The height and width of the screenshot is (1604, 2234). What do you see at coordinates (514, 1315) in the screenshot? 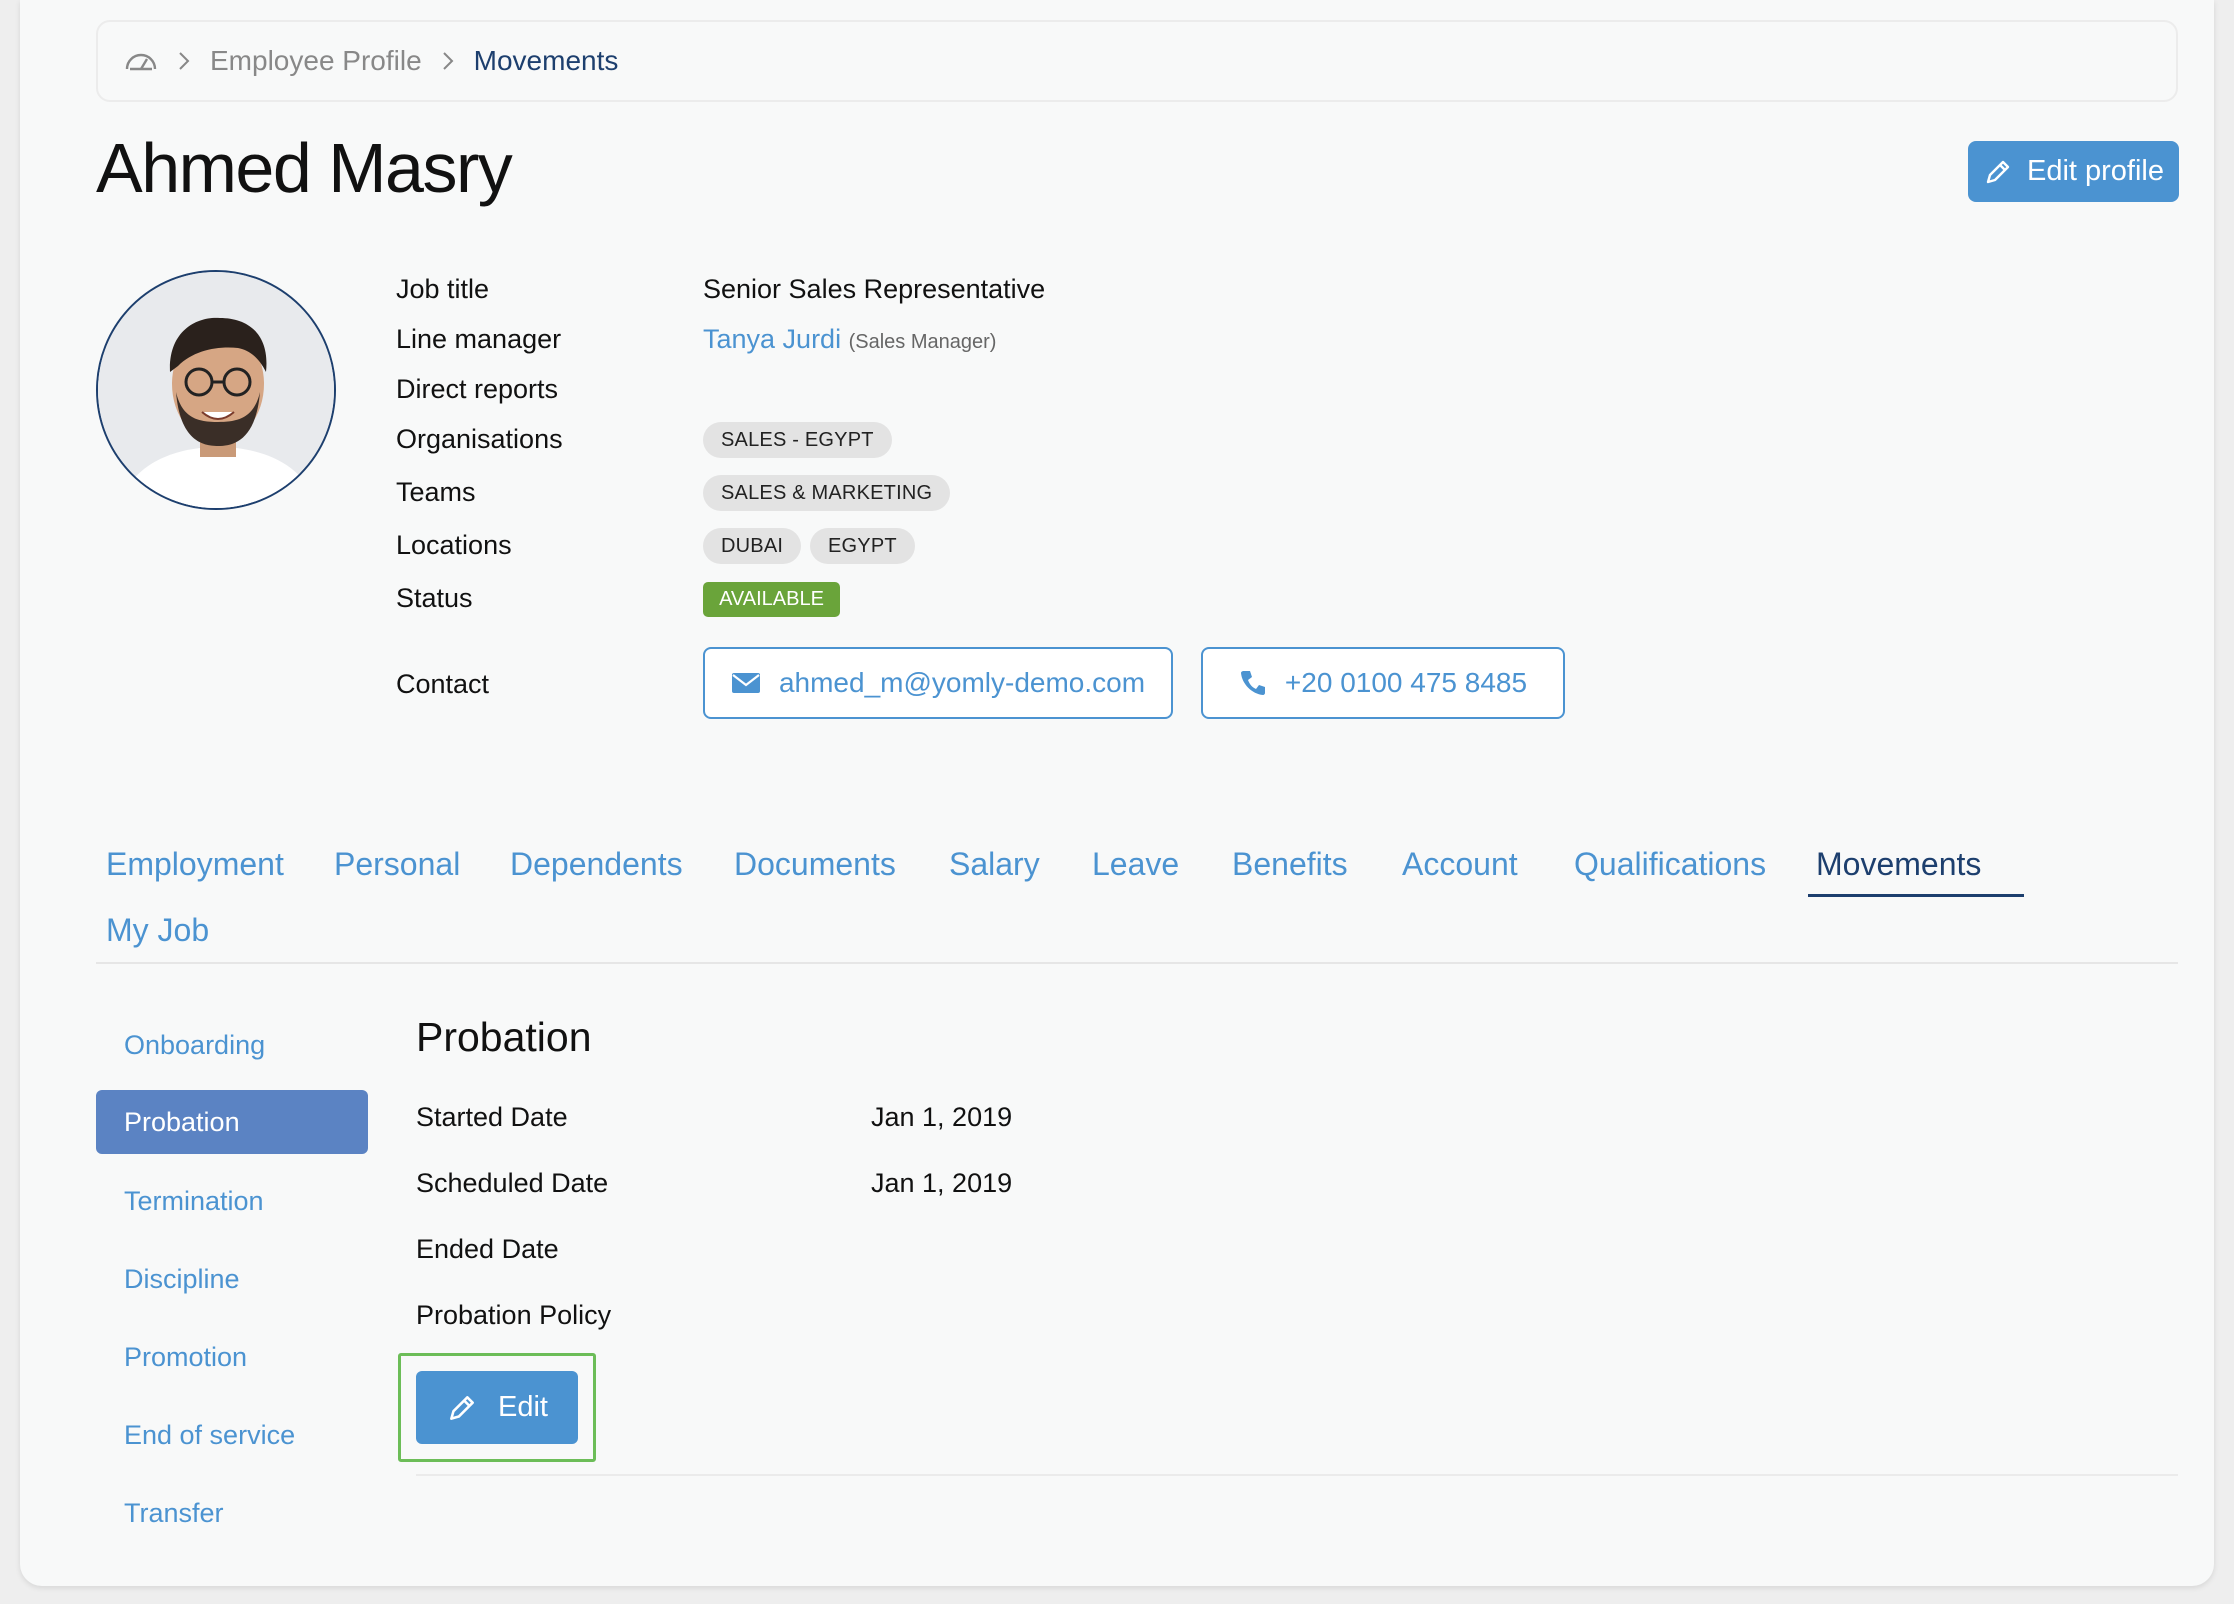
I see `probation-policy-label: Probation Policy` at bounding box center [514, 1315].